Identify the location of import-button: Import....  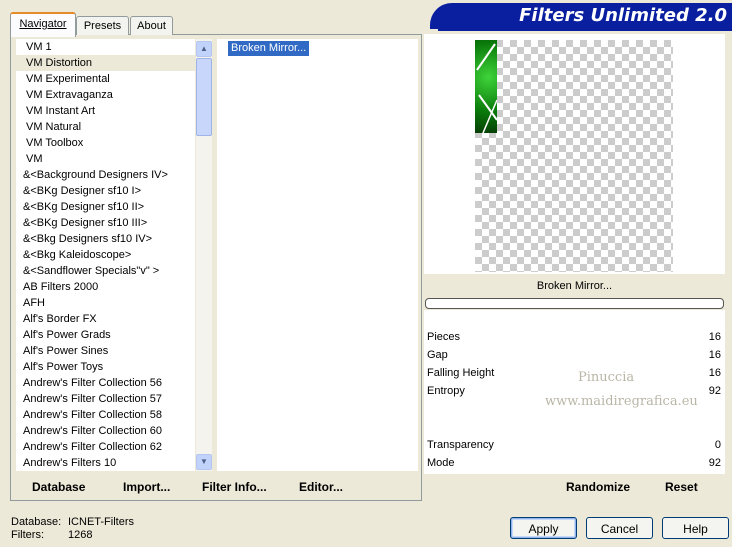
(146, 487).